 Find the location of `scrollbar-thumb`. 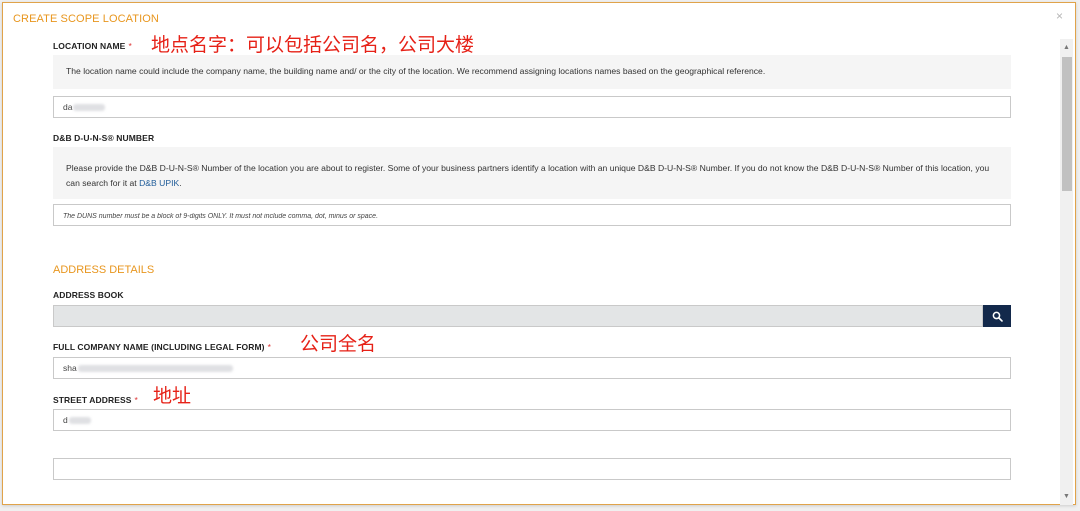

scrollbar-thumb is located at coordinates (1067, 124).